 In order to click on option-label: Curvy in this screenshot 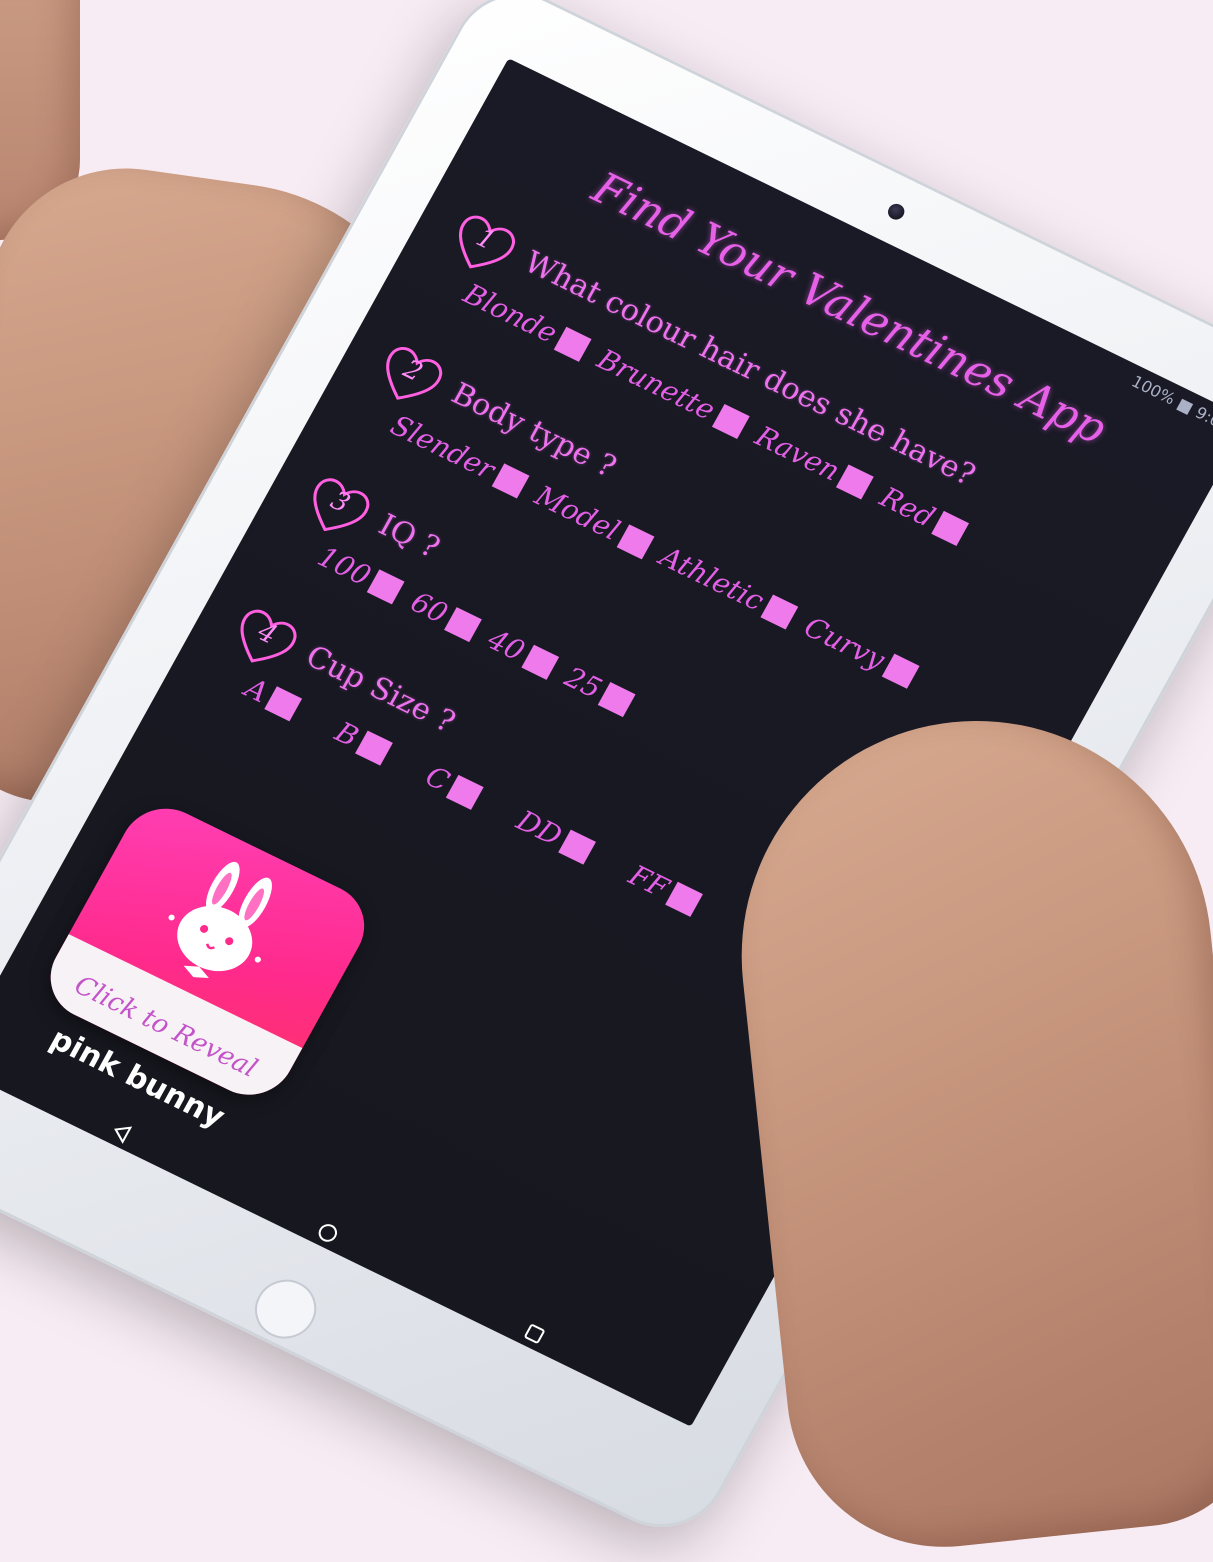, I will do `click(844, 643)`.